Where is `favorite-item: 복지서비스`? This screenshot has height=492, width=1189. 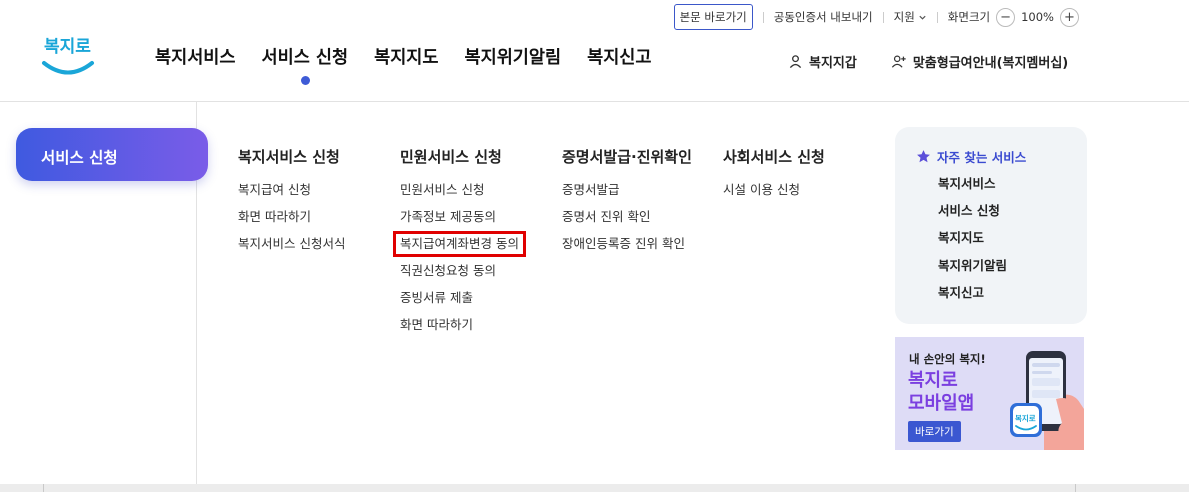
favorite-item: 복지서비스 is located at coordinates (1012, 189).